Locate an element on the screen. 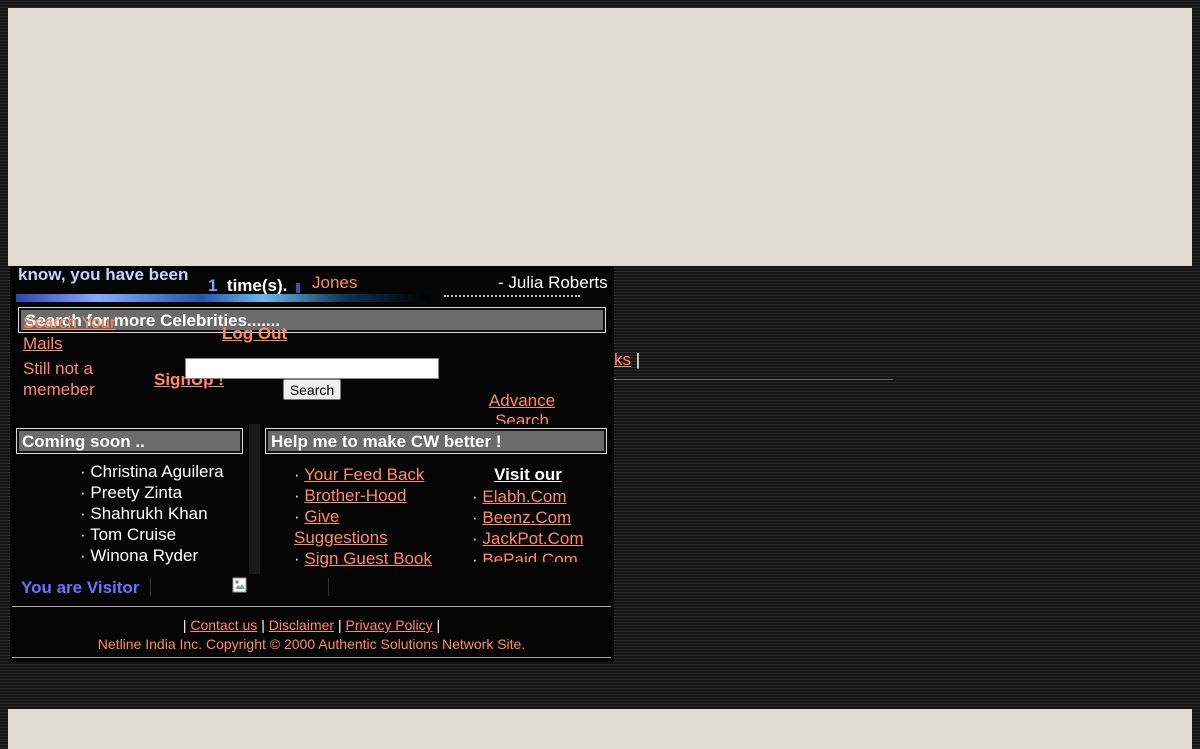 The height and width of the screenshot is (749, 1200). jones-link: Jones is located at coordinates (334, 283).